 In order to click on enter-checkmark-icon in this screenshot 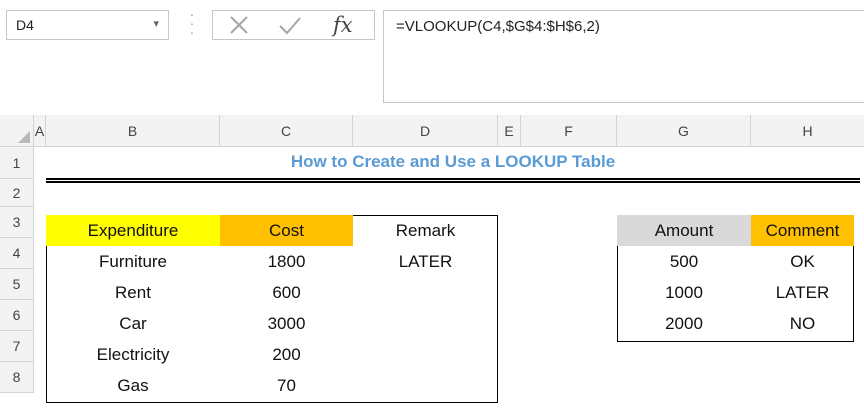, I will do `click(290, 27)`.